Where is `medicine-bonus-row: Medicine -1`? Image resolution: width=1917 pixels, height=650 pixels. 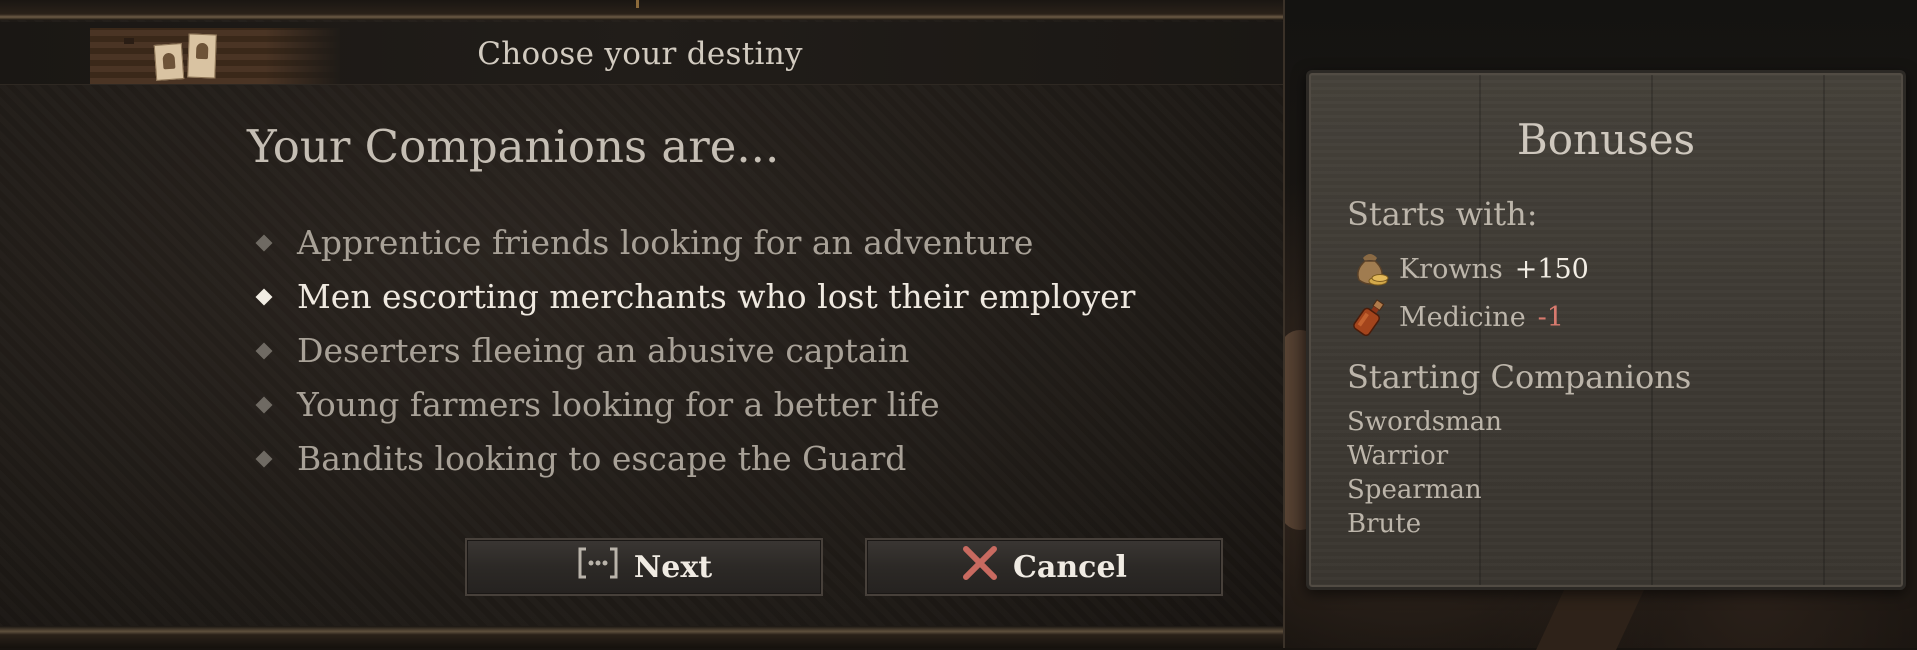
medicine-bonus-row: Medicine -1 is located at coordinates (1456, 317).